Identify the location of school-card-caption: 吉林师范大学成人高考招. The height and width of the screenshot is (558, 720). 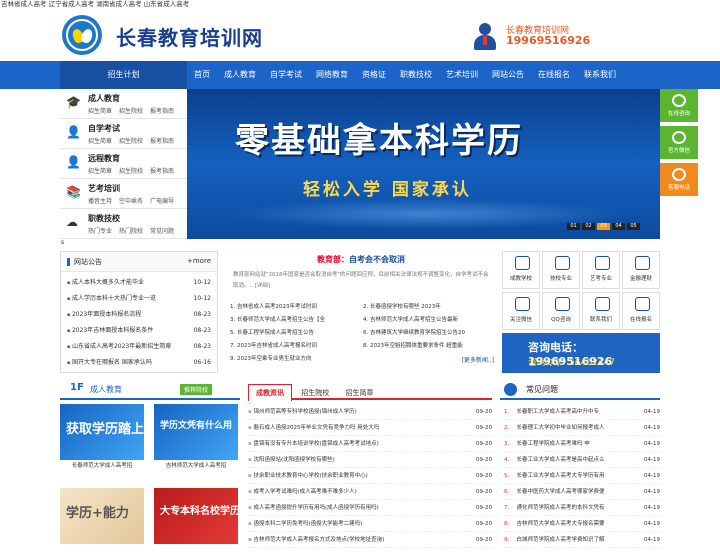
(196, 466).